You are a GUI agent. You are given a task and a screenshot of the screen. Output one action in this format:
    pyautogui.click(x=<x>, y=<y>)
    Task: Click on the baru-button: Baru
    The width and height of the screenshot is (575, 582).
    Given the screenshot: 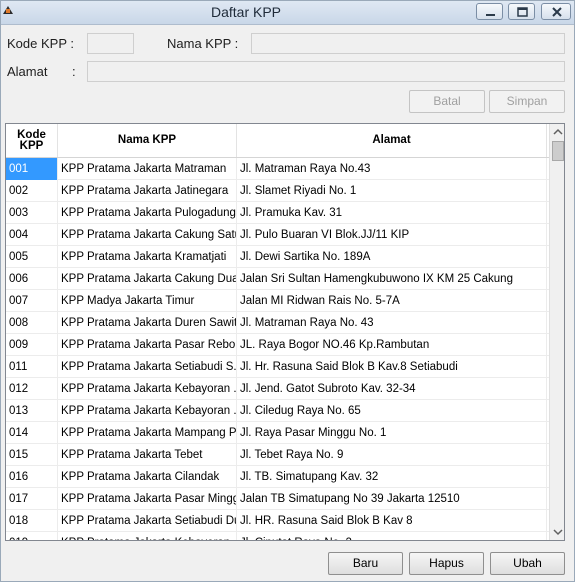 What is the action you would take?
    pyautogui.click(x=365, y=563)
    